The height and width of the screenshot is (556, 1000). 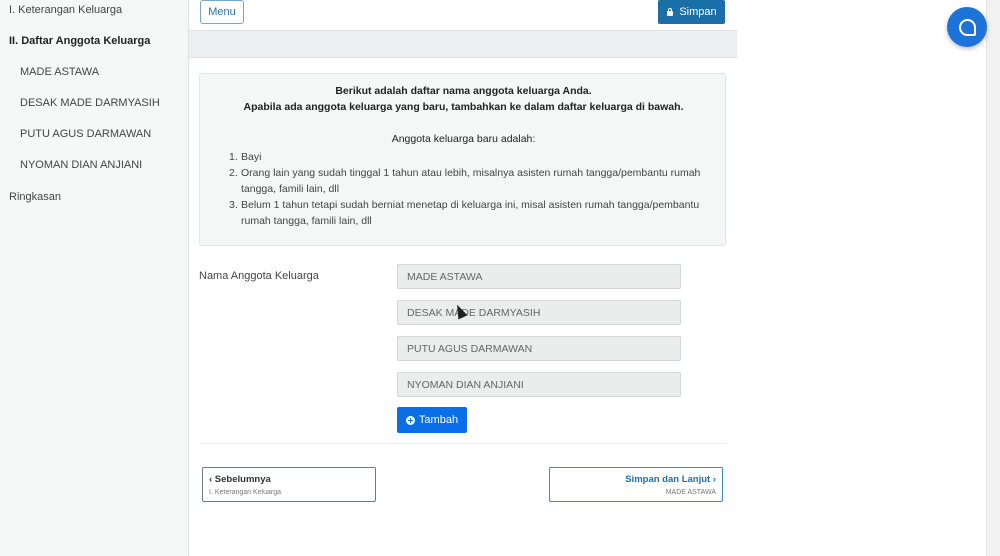 What do you see at coordinates (240, 479) in the screenshot?
I see `previous-button-title: ‹ Sebelumnya` at bounding box center [240, 479].